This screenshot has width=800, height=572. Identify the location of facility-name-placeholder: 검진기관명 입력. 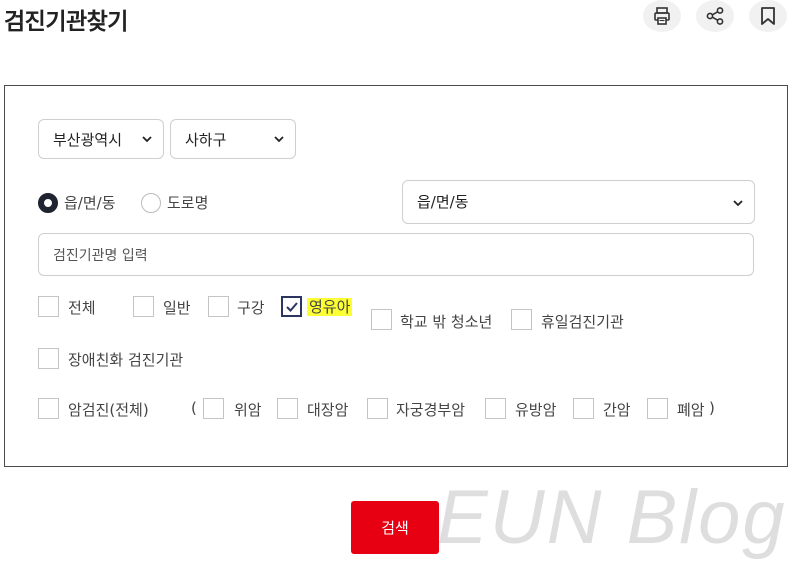
(100, 255).